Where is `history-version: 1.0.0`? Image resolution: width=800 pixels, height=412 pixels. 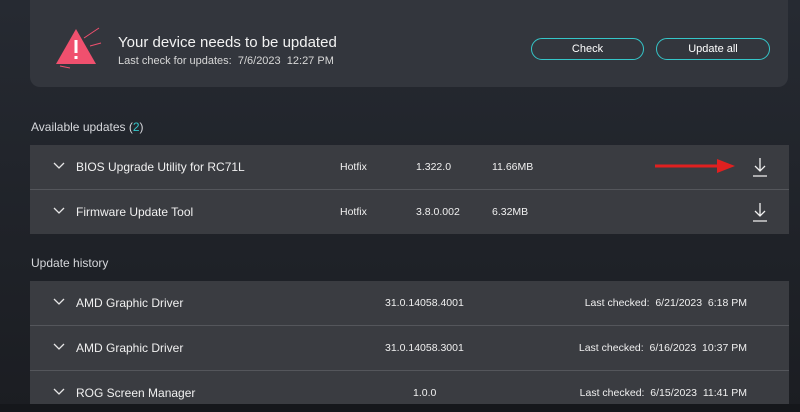 history-version: 1.0.0 is located at coordinates (425, 393).